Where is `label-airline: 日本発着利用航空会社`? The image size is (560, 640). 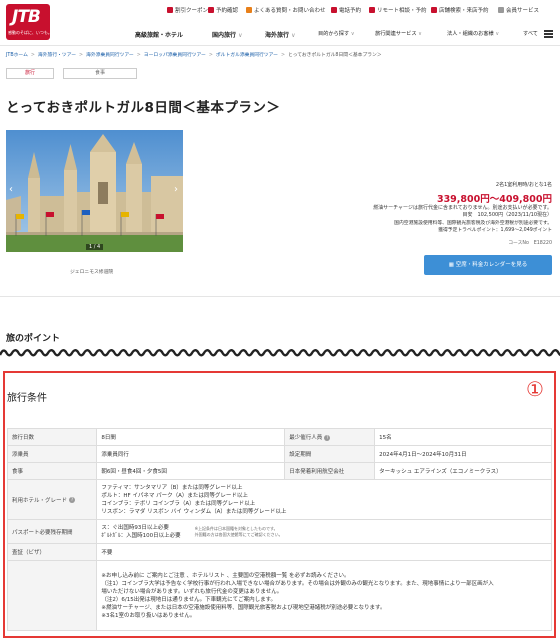 label-airline: 日本発着利用航空会社 is located at coordinates (330, 471).